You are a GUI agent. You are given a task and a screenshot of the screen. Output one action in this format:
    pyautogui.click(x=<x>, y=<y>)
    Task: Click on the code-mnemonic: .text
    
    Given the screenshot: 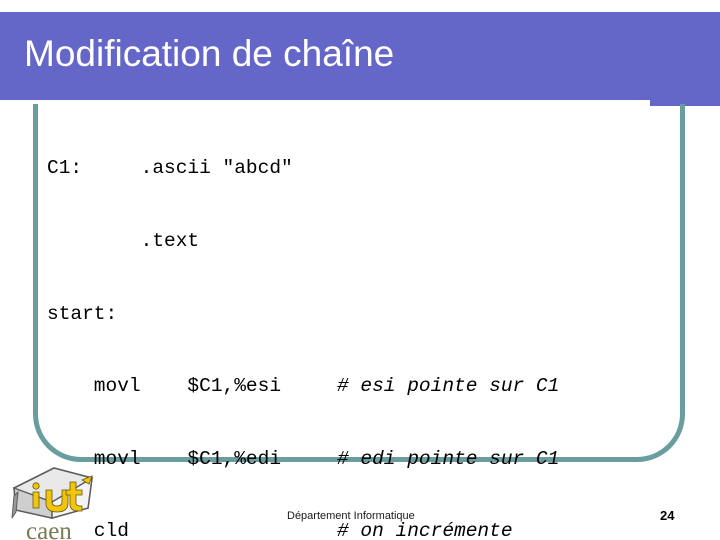 What is the action you would take?
    pyautogui.click(x=123, y=241)
    